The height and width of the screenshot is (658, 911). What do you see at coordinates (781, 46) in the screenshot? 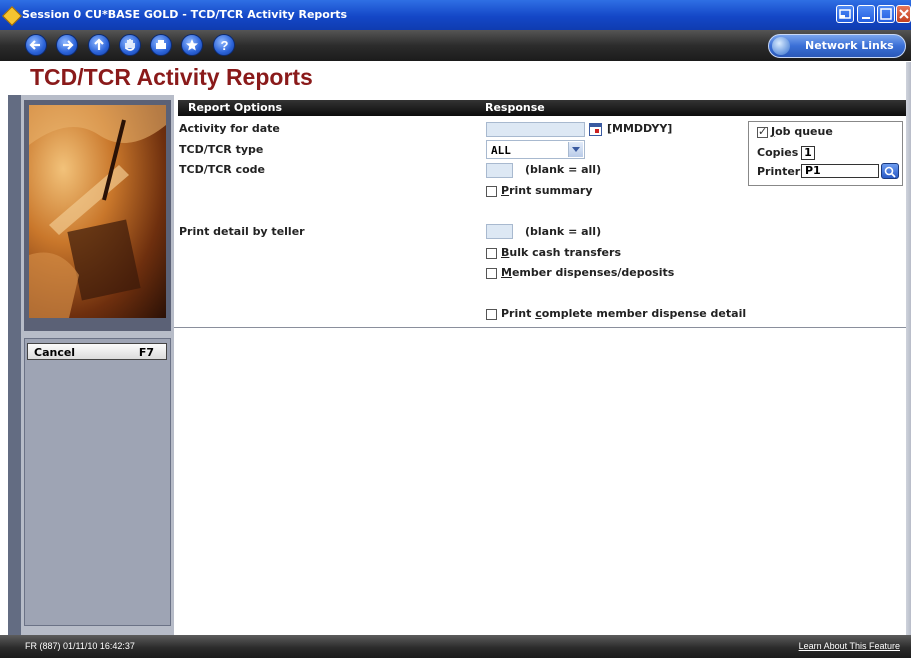
I see `globe-icon` at bounding box center [781, 46].